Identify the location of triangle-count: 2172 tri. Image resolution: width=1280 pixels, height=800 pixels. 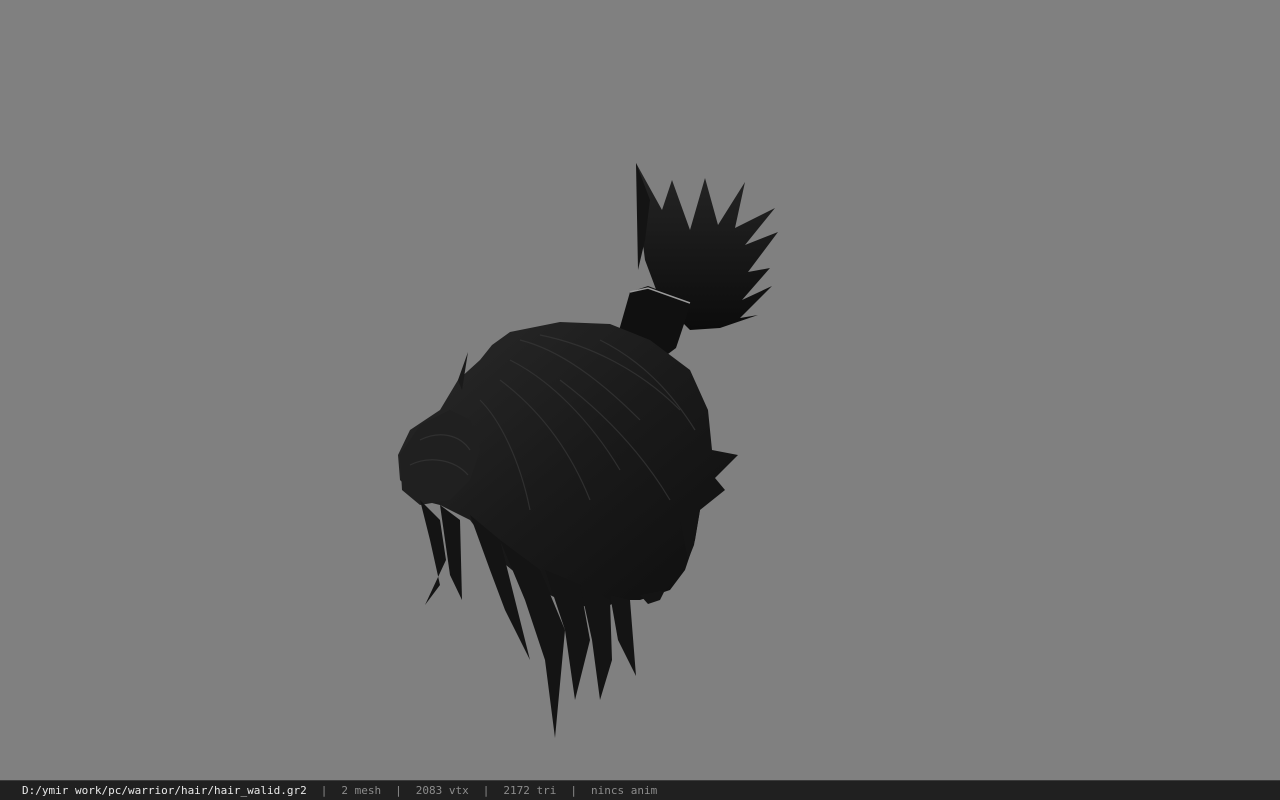
(530, 790).